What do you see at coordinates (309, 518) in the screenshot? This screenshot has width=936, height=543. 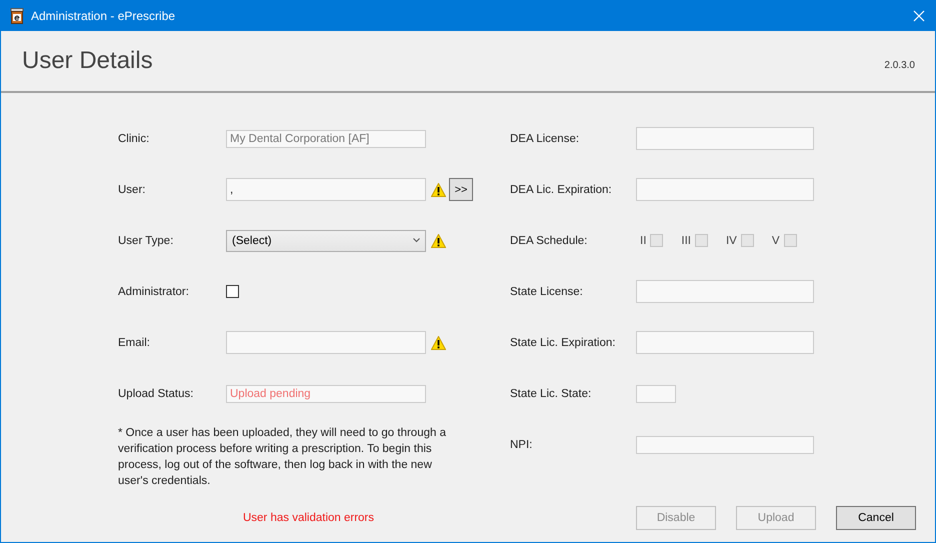 I see `validation-message: User has validation errors` at bounding box center [309, 518].